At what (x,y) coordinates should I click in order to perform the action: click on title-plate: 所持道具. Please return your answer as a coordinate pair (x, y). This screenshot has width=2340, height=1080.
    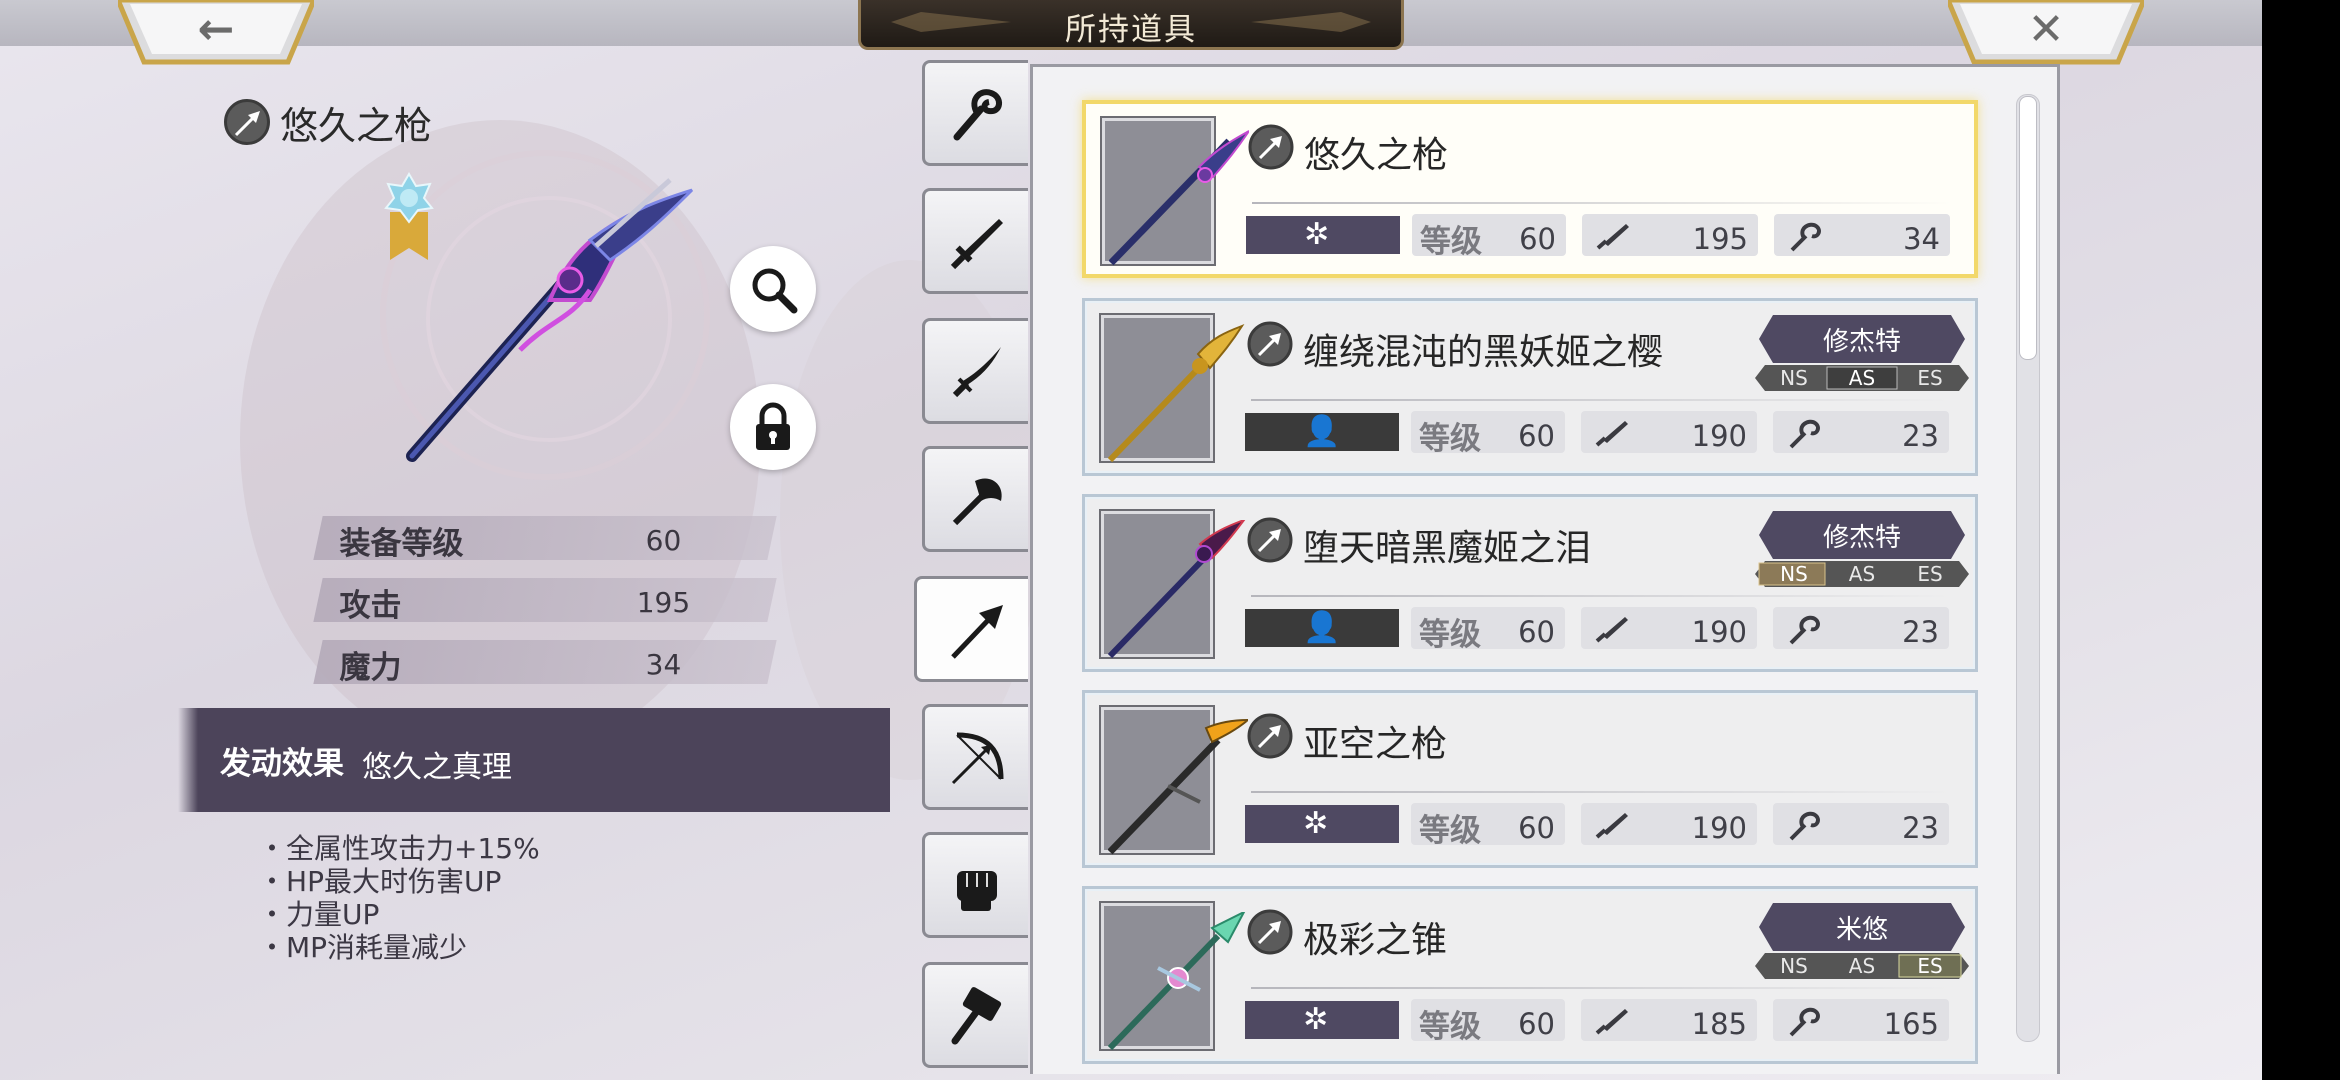
    Looking at the image, I should click on (1131, 25).